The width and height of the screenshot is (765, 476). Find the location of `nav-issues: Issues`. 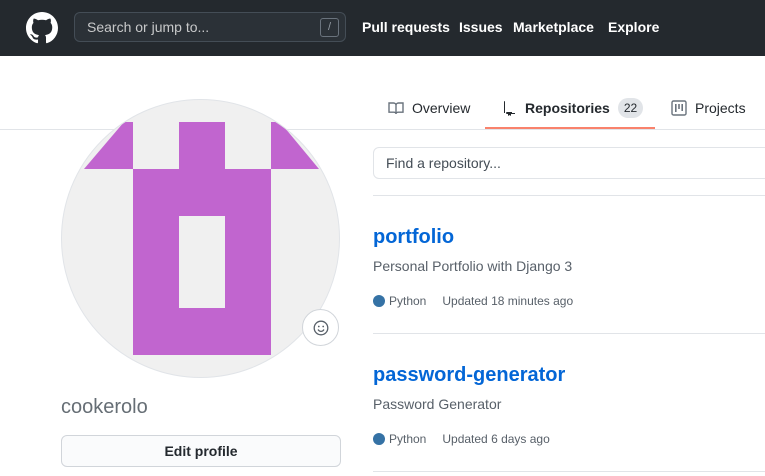

nav-issues: Issues is located at coordinates (481, 27).